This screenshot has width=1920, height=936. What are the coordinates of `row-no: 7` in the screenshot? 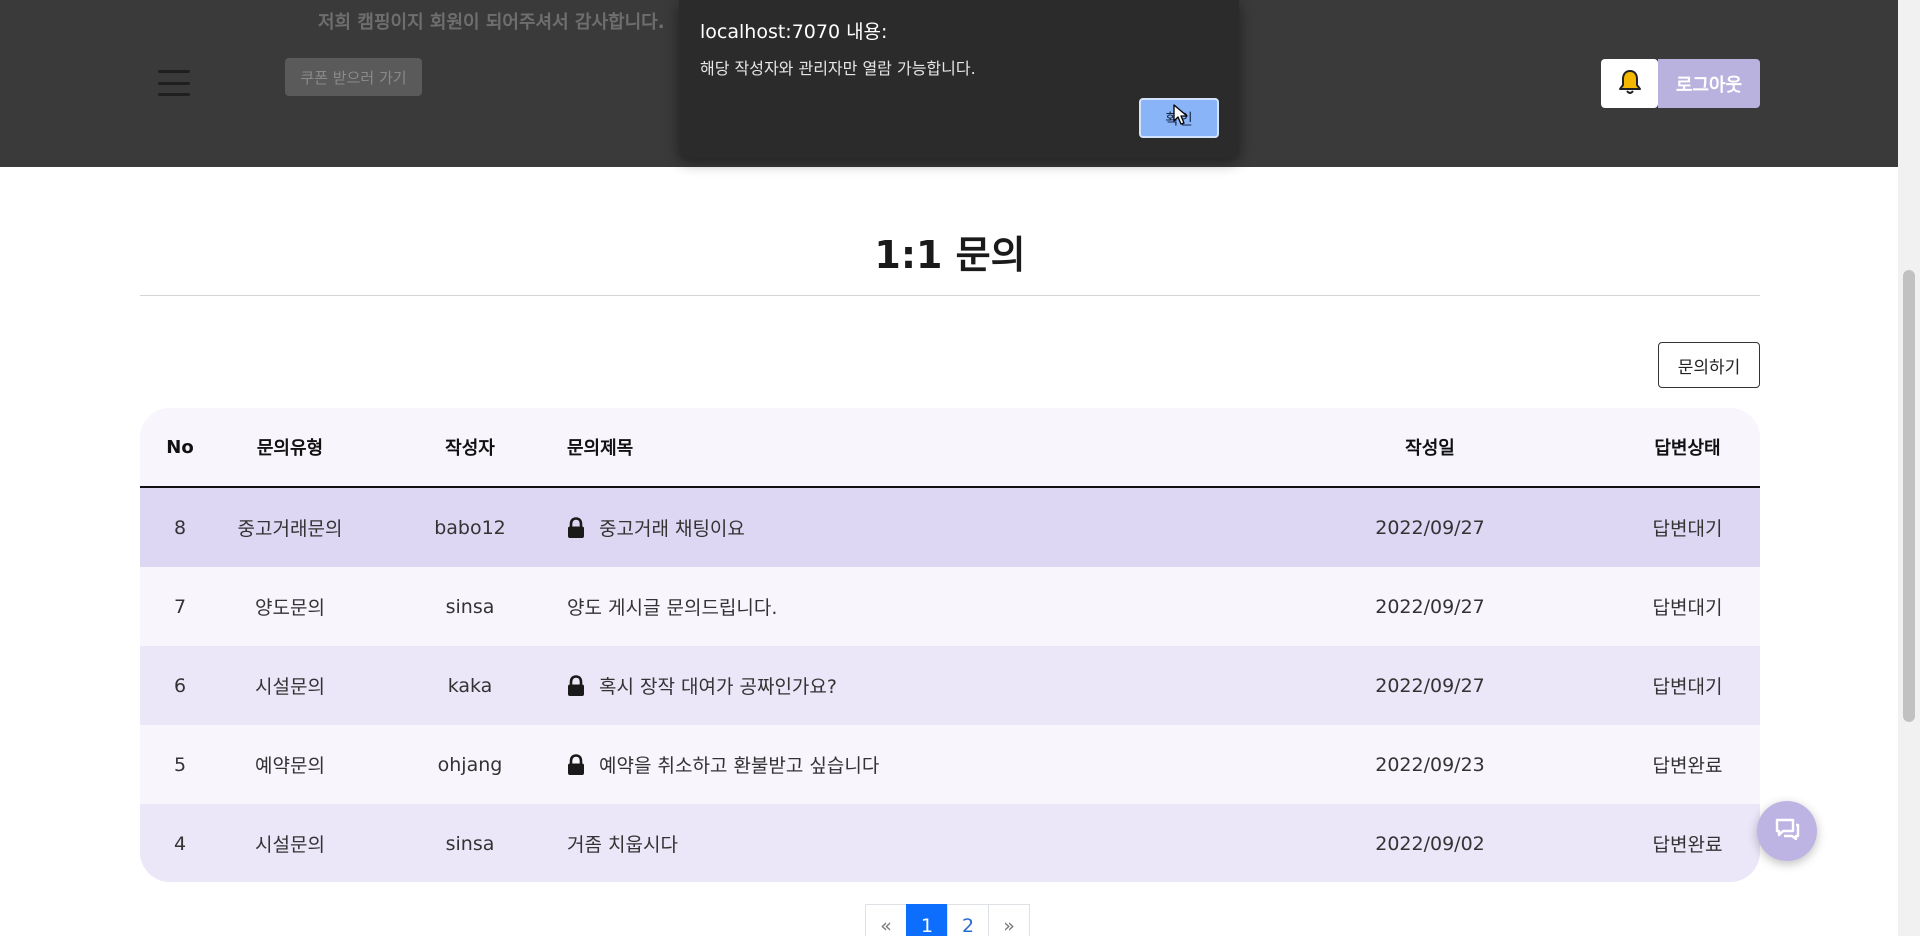 It's located at (180, 606).